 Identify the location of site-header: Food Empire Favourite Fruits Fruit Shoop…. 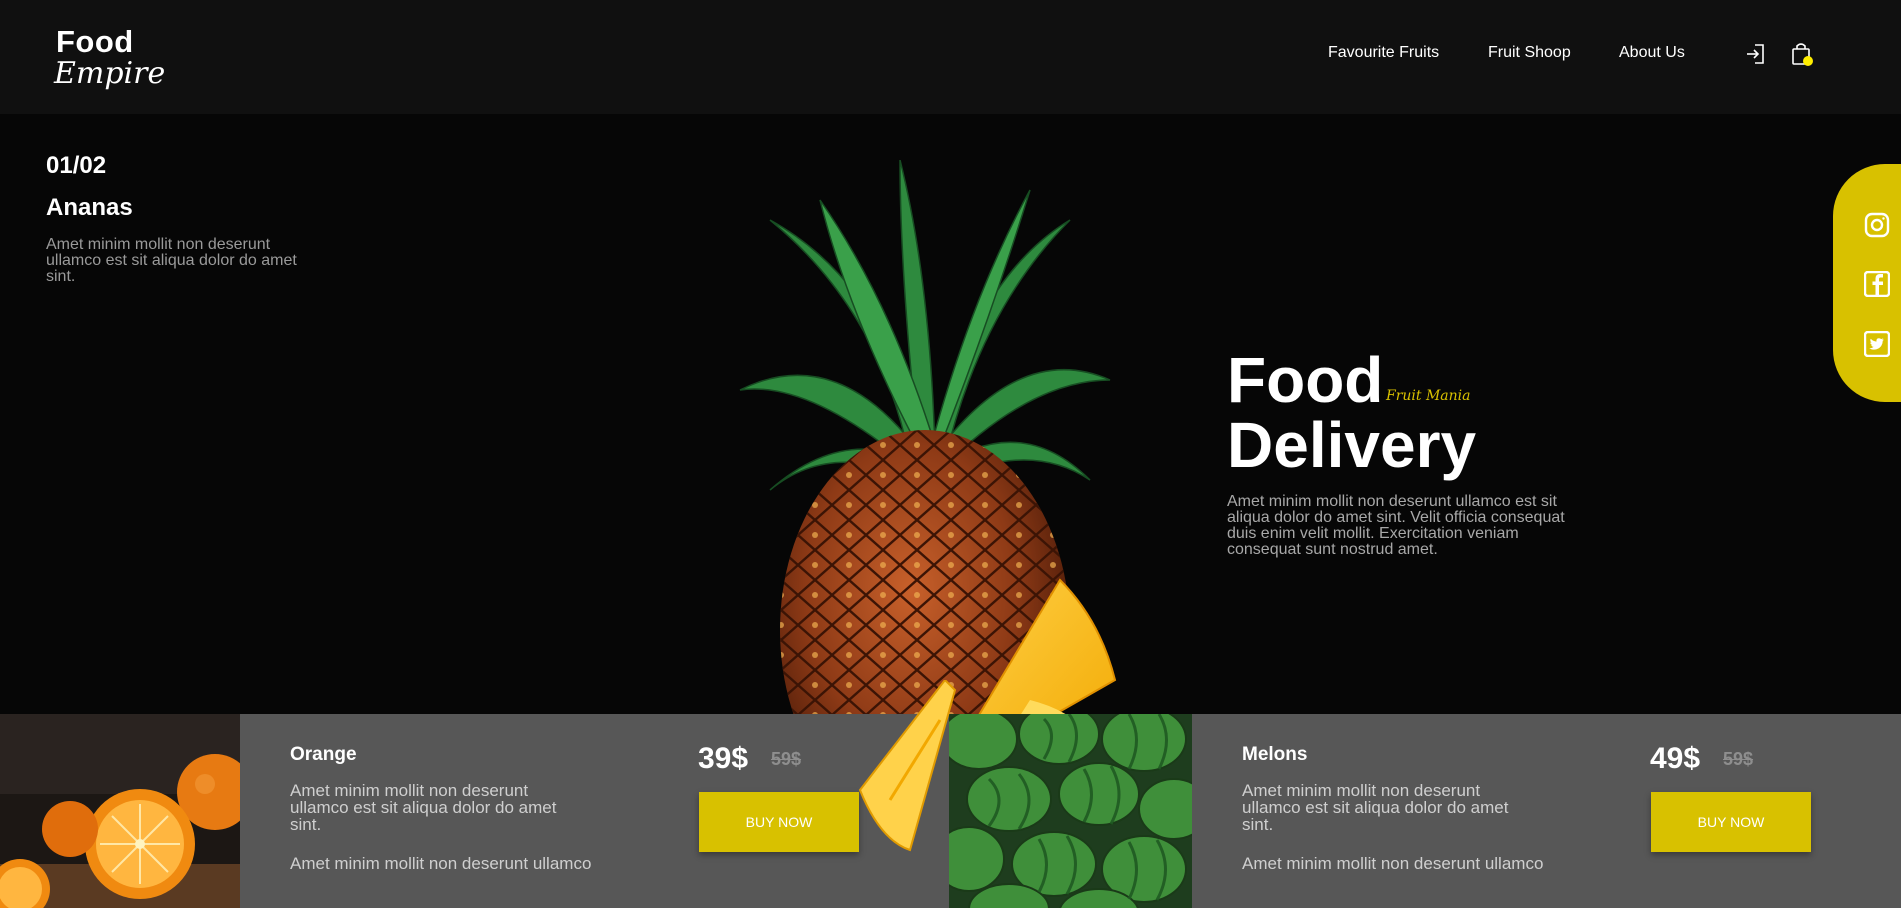
(950, 57).